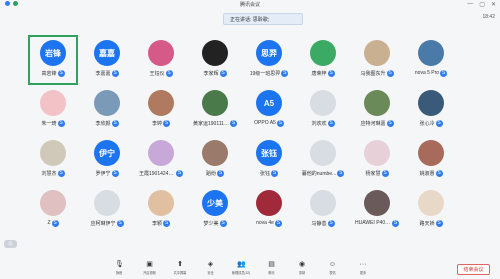  Describe the element at coordinates (427, 123) in the screenshot. I see `participant-name: 张心冷` at that location.